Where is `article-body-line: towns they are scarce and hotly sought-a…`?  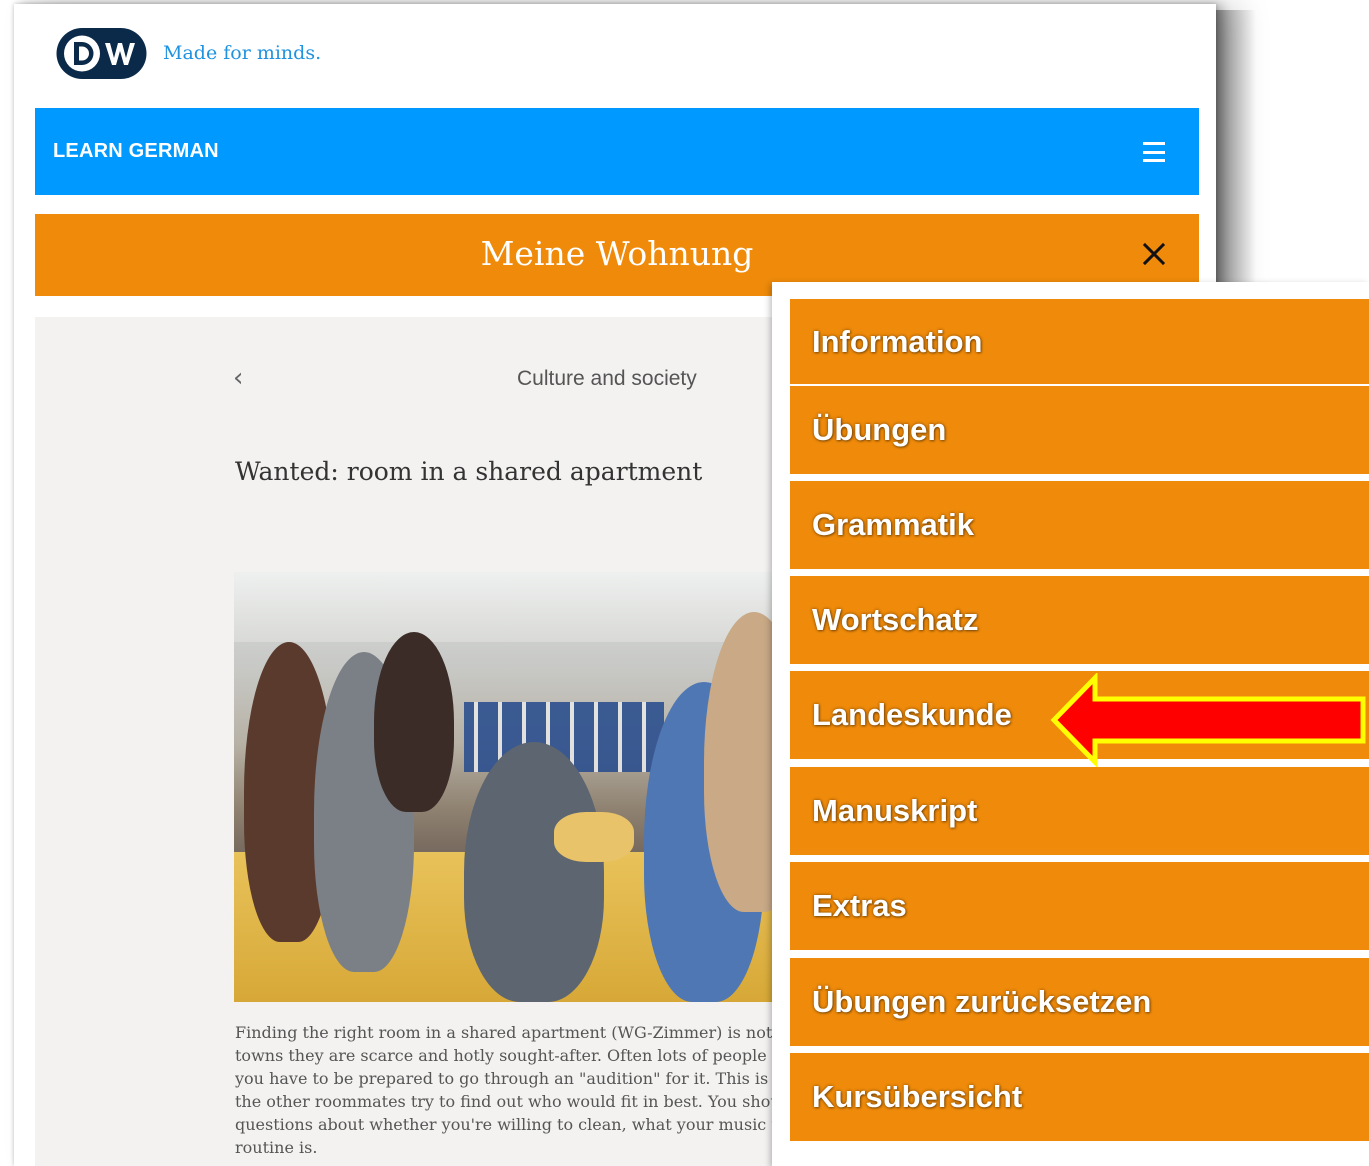 article-body-line: towns they are scarce and hotly sought-a… is located at coordinates (517, 1055).